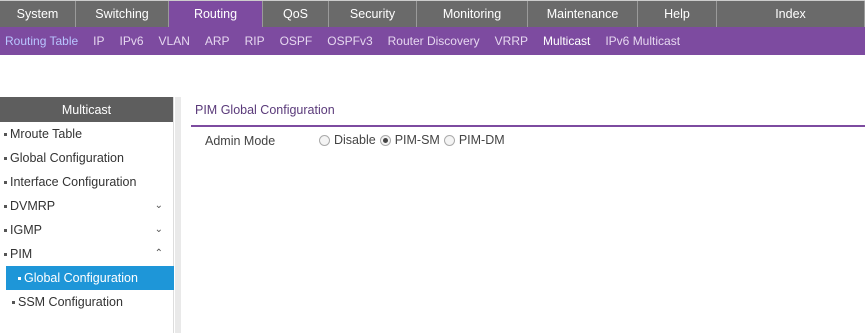 The image size is (865, 333). Describe the element at coordinates (217, 41) in the screenshot. I see `subnav-item-arp: ARP` at that location.